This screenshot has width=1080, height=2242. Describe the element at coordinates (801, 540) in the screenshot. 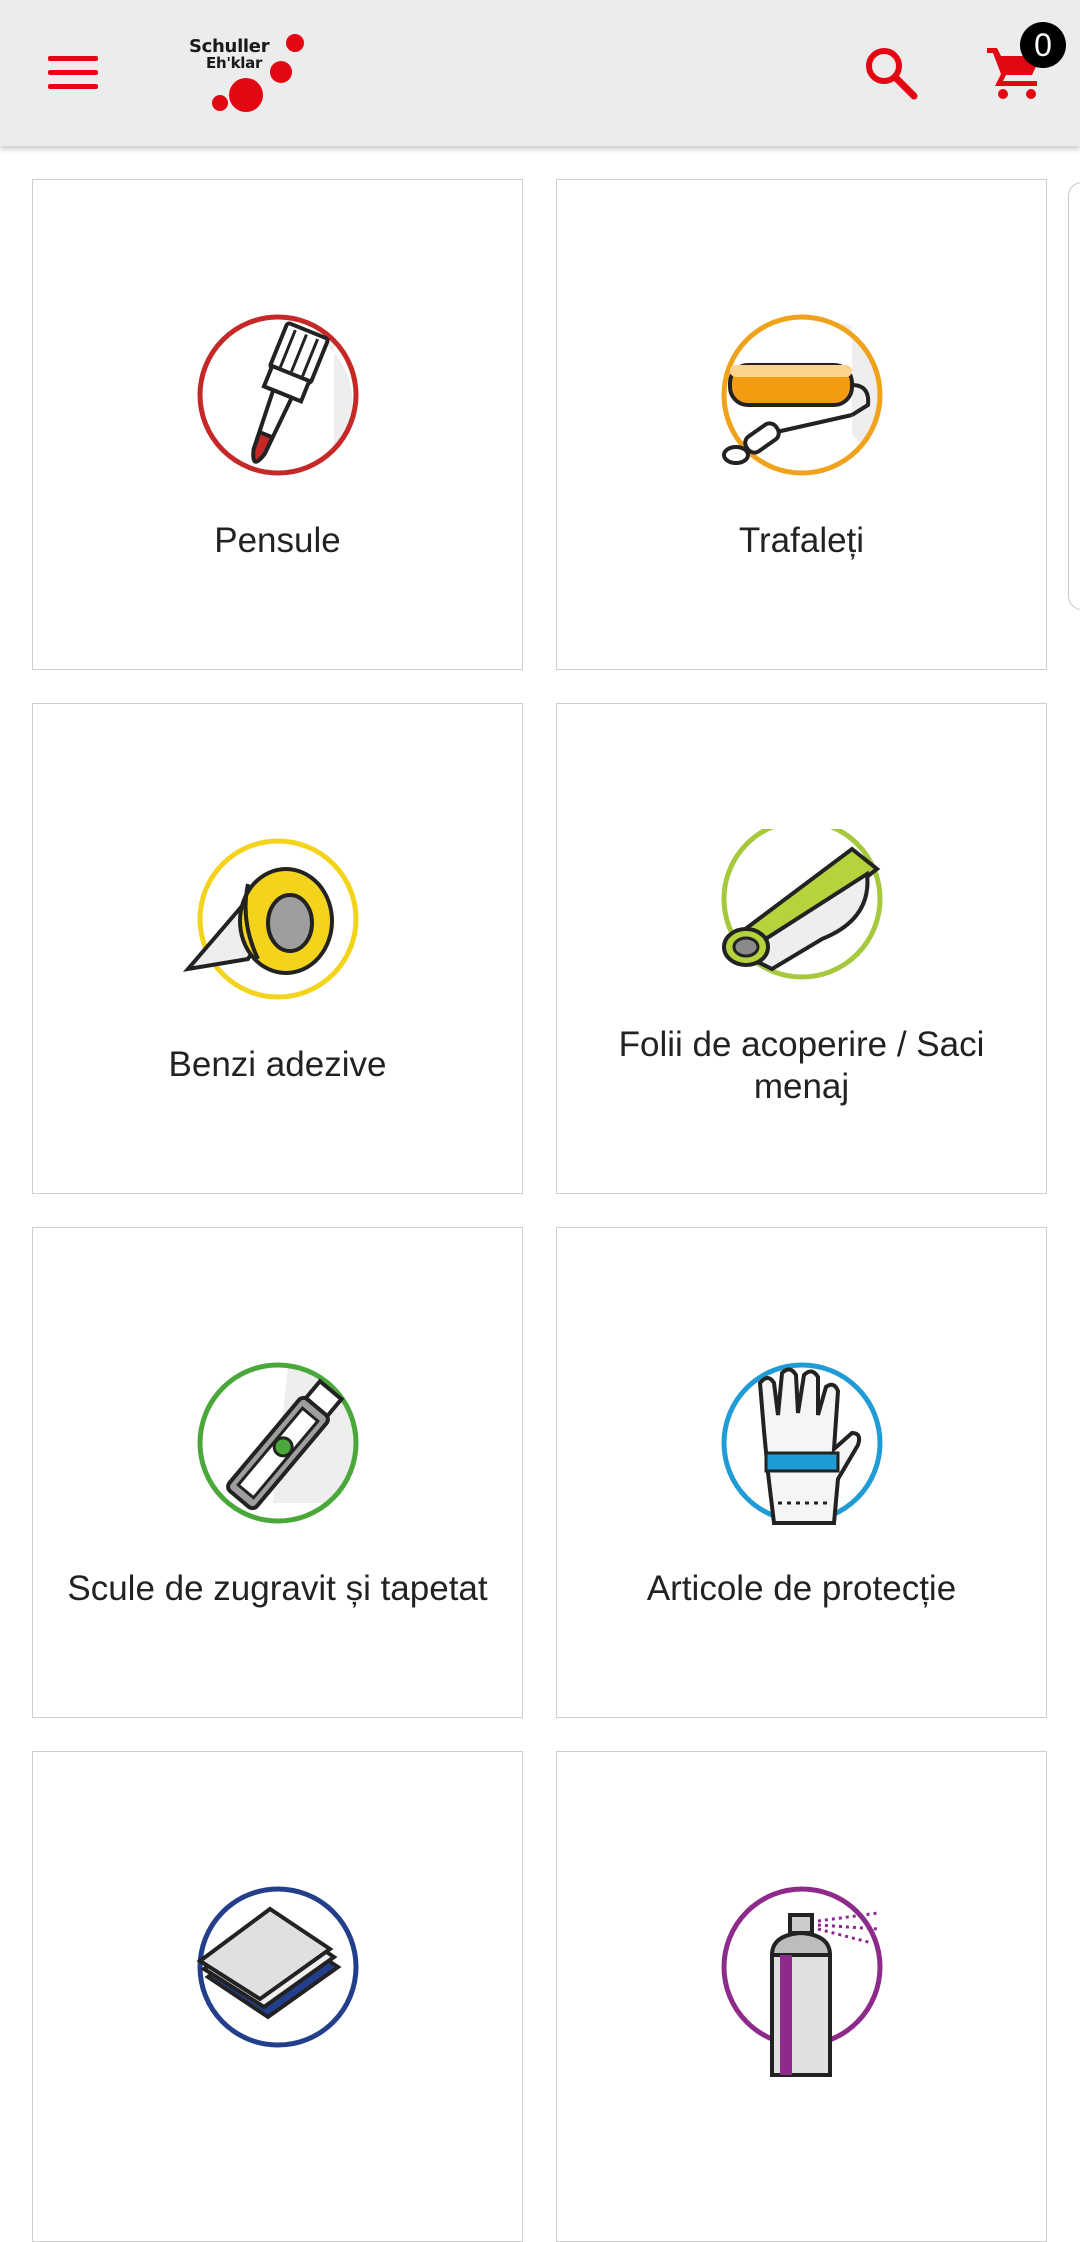

I see `category-label: Trafaleți` at that location.